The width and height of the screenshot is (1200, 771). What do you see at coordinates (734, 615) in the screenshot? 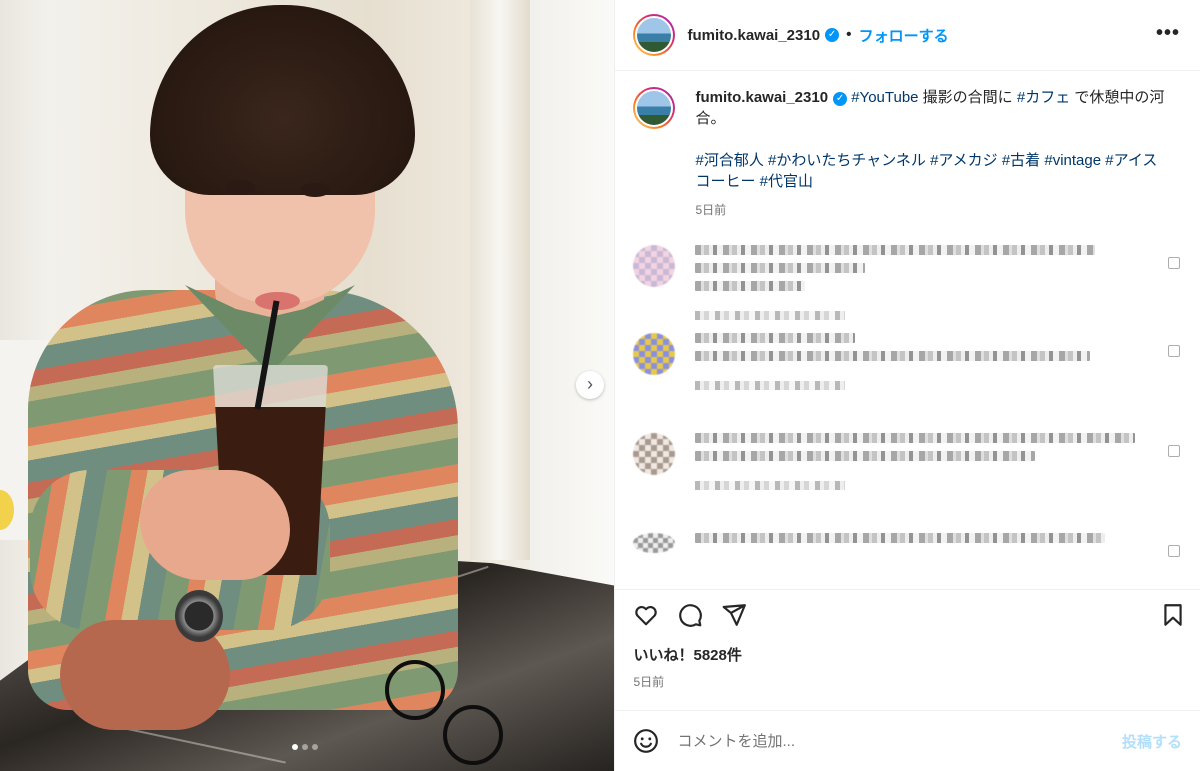
I see `share-icon` at bounding box center [734, 615].